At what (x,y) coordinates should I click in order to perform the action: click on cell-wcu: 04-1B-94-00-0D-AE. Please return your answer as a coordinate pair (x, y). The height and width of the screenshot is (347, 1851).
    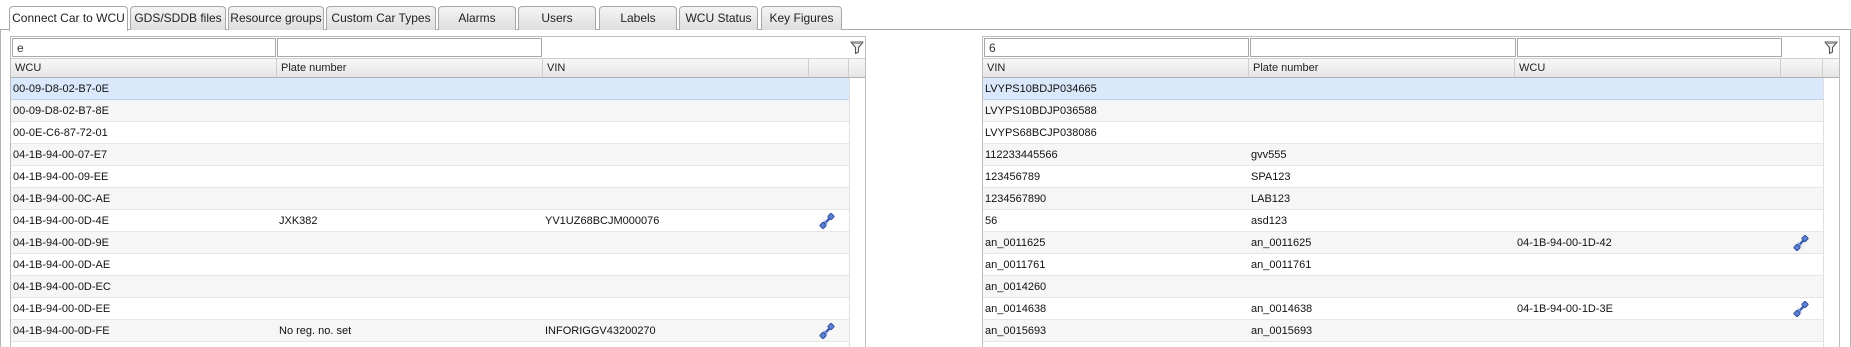
    Looking at the image, I should click on (62, 265).